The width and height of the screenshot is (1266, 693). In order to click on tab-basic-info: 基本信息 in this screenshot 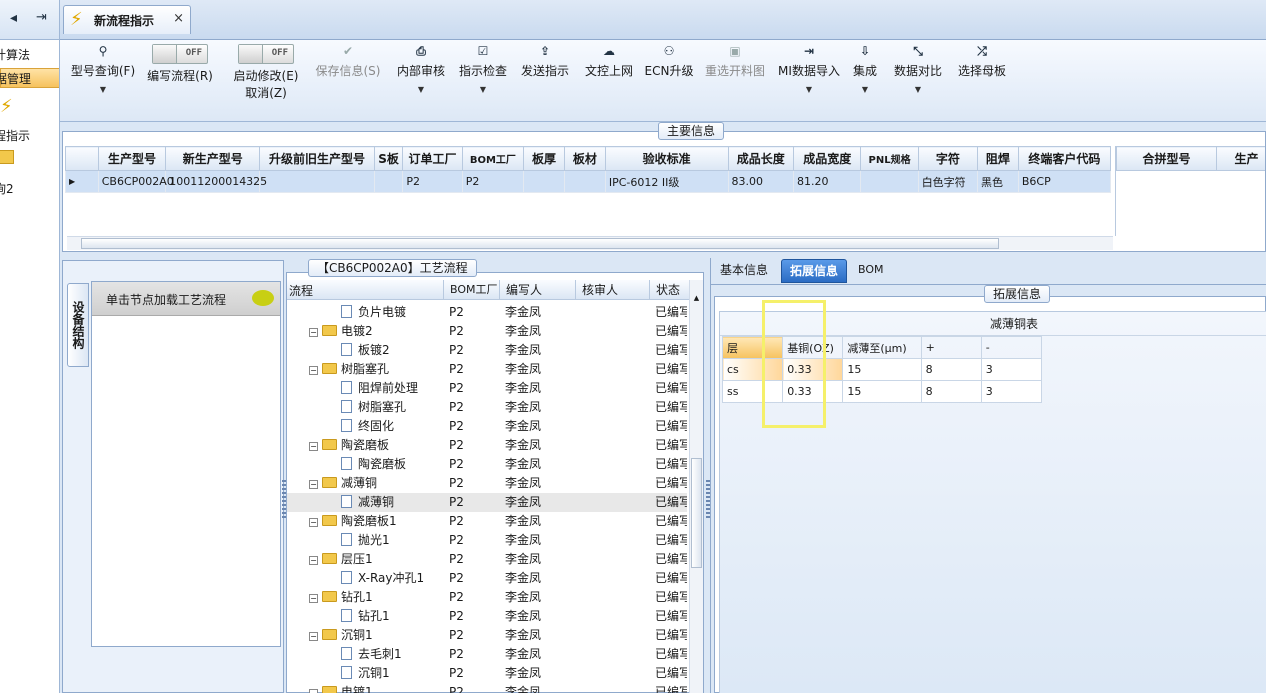, I will do `click(744, 271)`.